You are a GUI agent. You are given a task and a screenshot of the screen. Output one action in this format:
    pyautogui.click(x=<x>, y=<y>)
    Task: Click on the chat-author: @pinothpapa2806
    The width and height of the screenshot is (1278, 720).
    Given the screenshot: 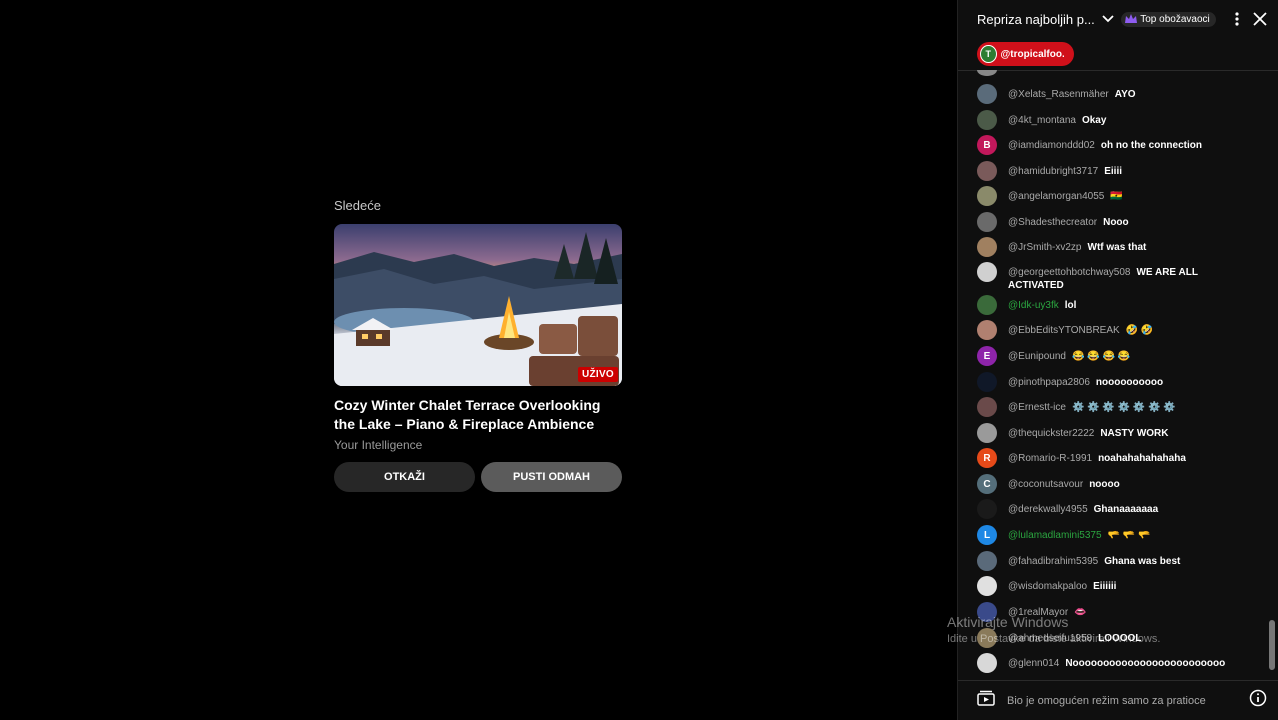 What is the action you would take?
    pyautogui.click(x=1049, y=382)
    